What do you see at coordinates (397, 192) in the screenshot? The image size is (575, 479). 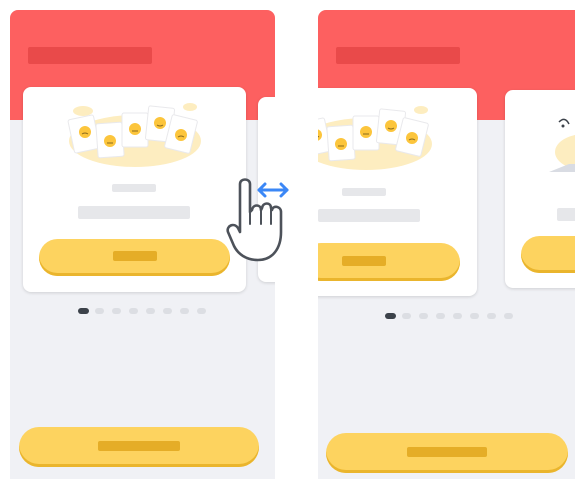 I see `carousel-card` at bounding box center [397, 192].